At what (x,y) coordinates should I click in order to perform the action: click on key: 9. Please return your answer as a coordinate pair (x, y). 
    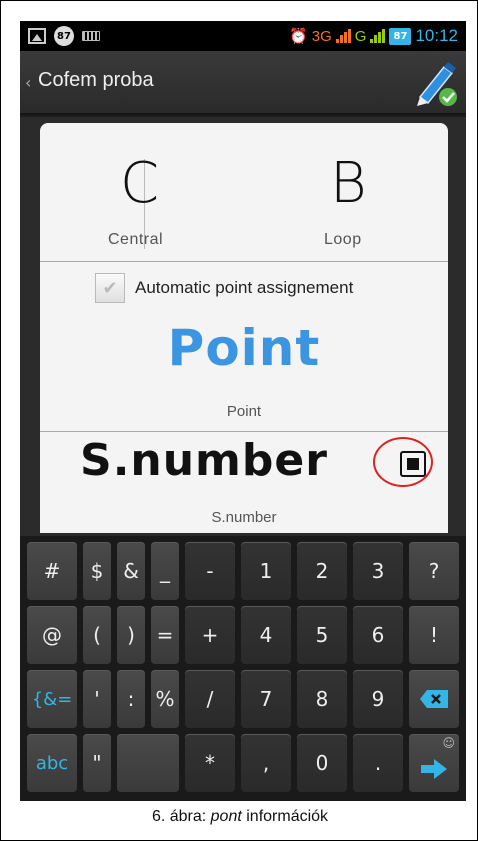
    Looking at the image, I should click on (378, 699).